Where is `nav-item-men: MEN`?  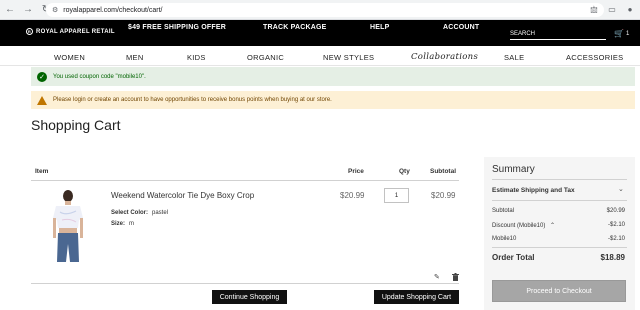 nav-item-men: MEN is located at coordinates (135, 57).